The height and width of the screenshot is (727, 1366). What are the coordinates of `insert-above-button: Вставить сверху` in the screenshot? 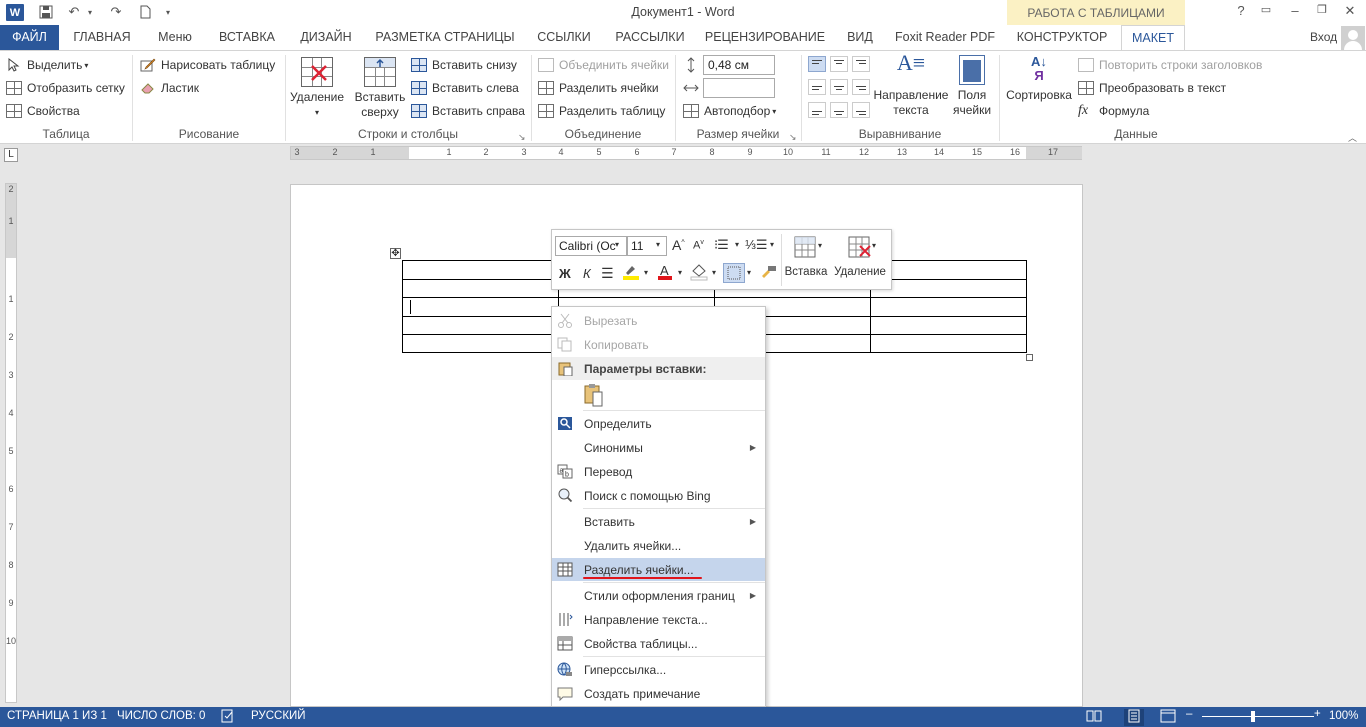 It's located at (380, 88).